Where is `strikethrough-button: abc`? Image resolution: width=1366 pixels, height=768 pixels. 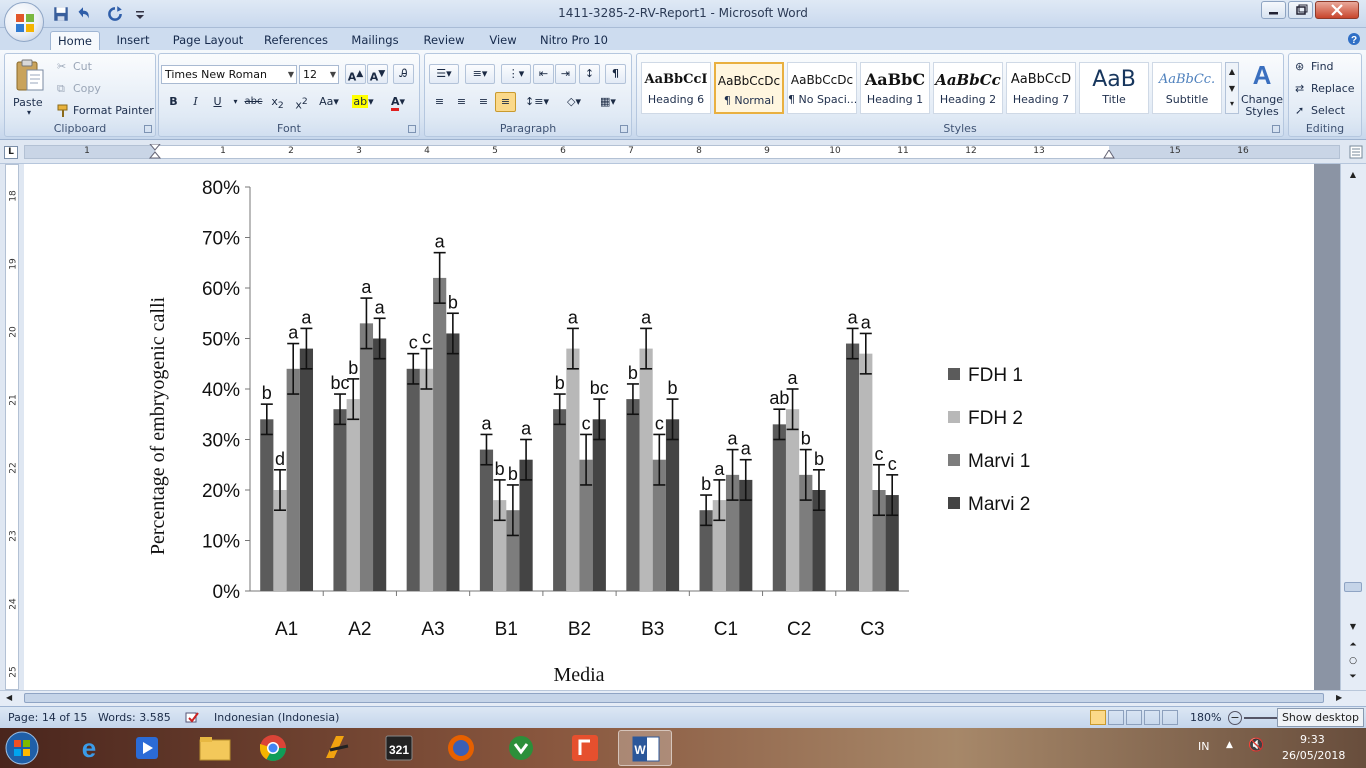
strikethrough-button: abc is located at coordinates (253, 102).